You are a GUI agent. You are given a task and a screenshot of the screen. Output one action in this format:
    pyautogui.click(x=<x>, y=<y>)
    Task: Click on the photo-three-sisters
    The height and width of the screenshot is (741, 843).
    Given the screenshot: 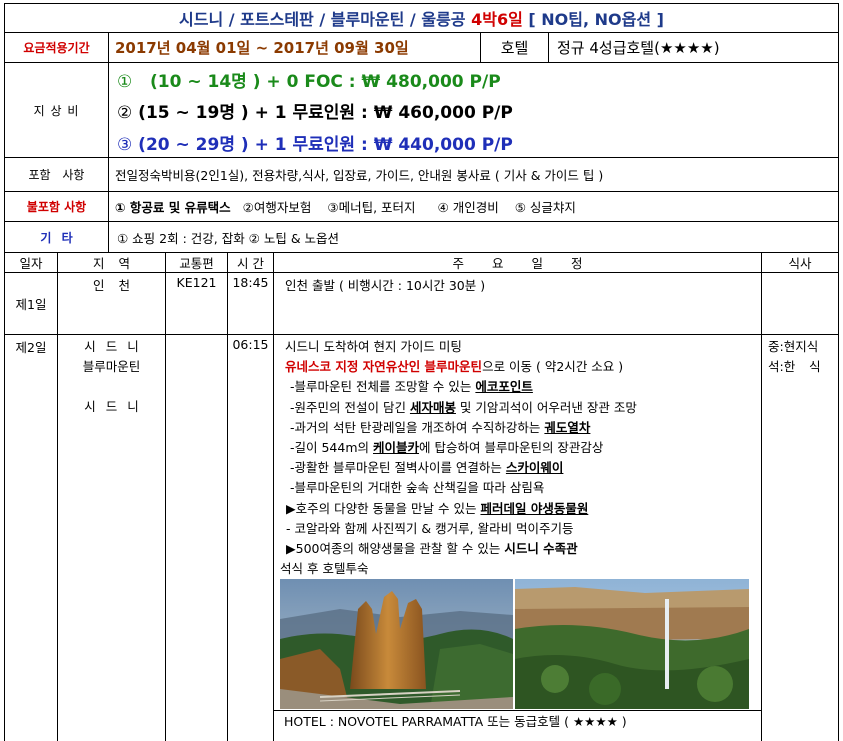 What is the action you would take?
    pyautogui.click(x=396, y=644)
    